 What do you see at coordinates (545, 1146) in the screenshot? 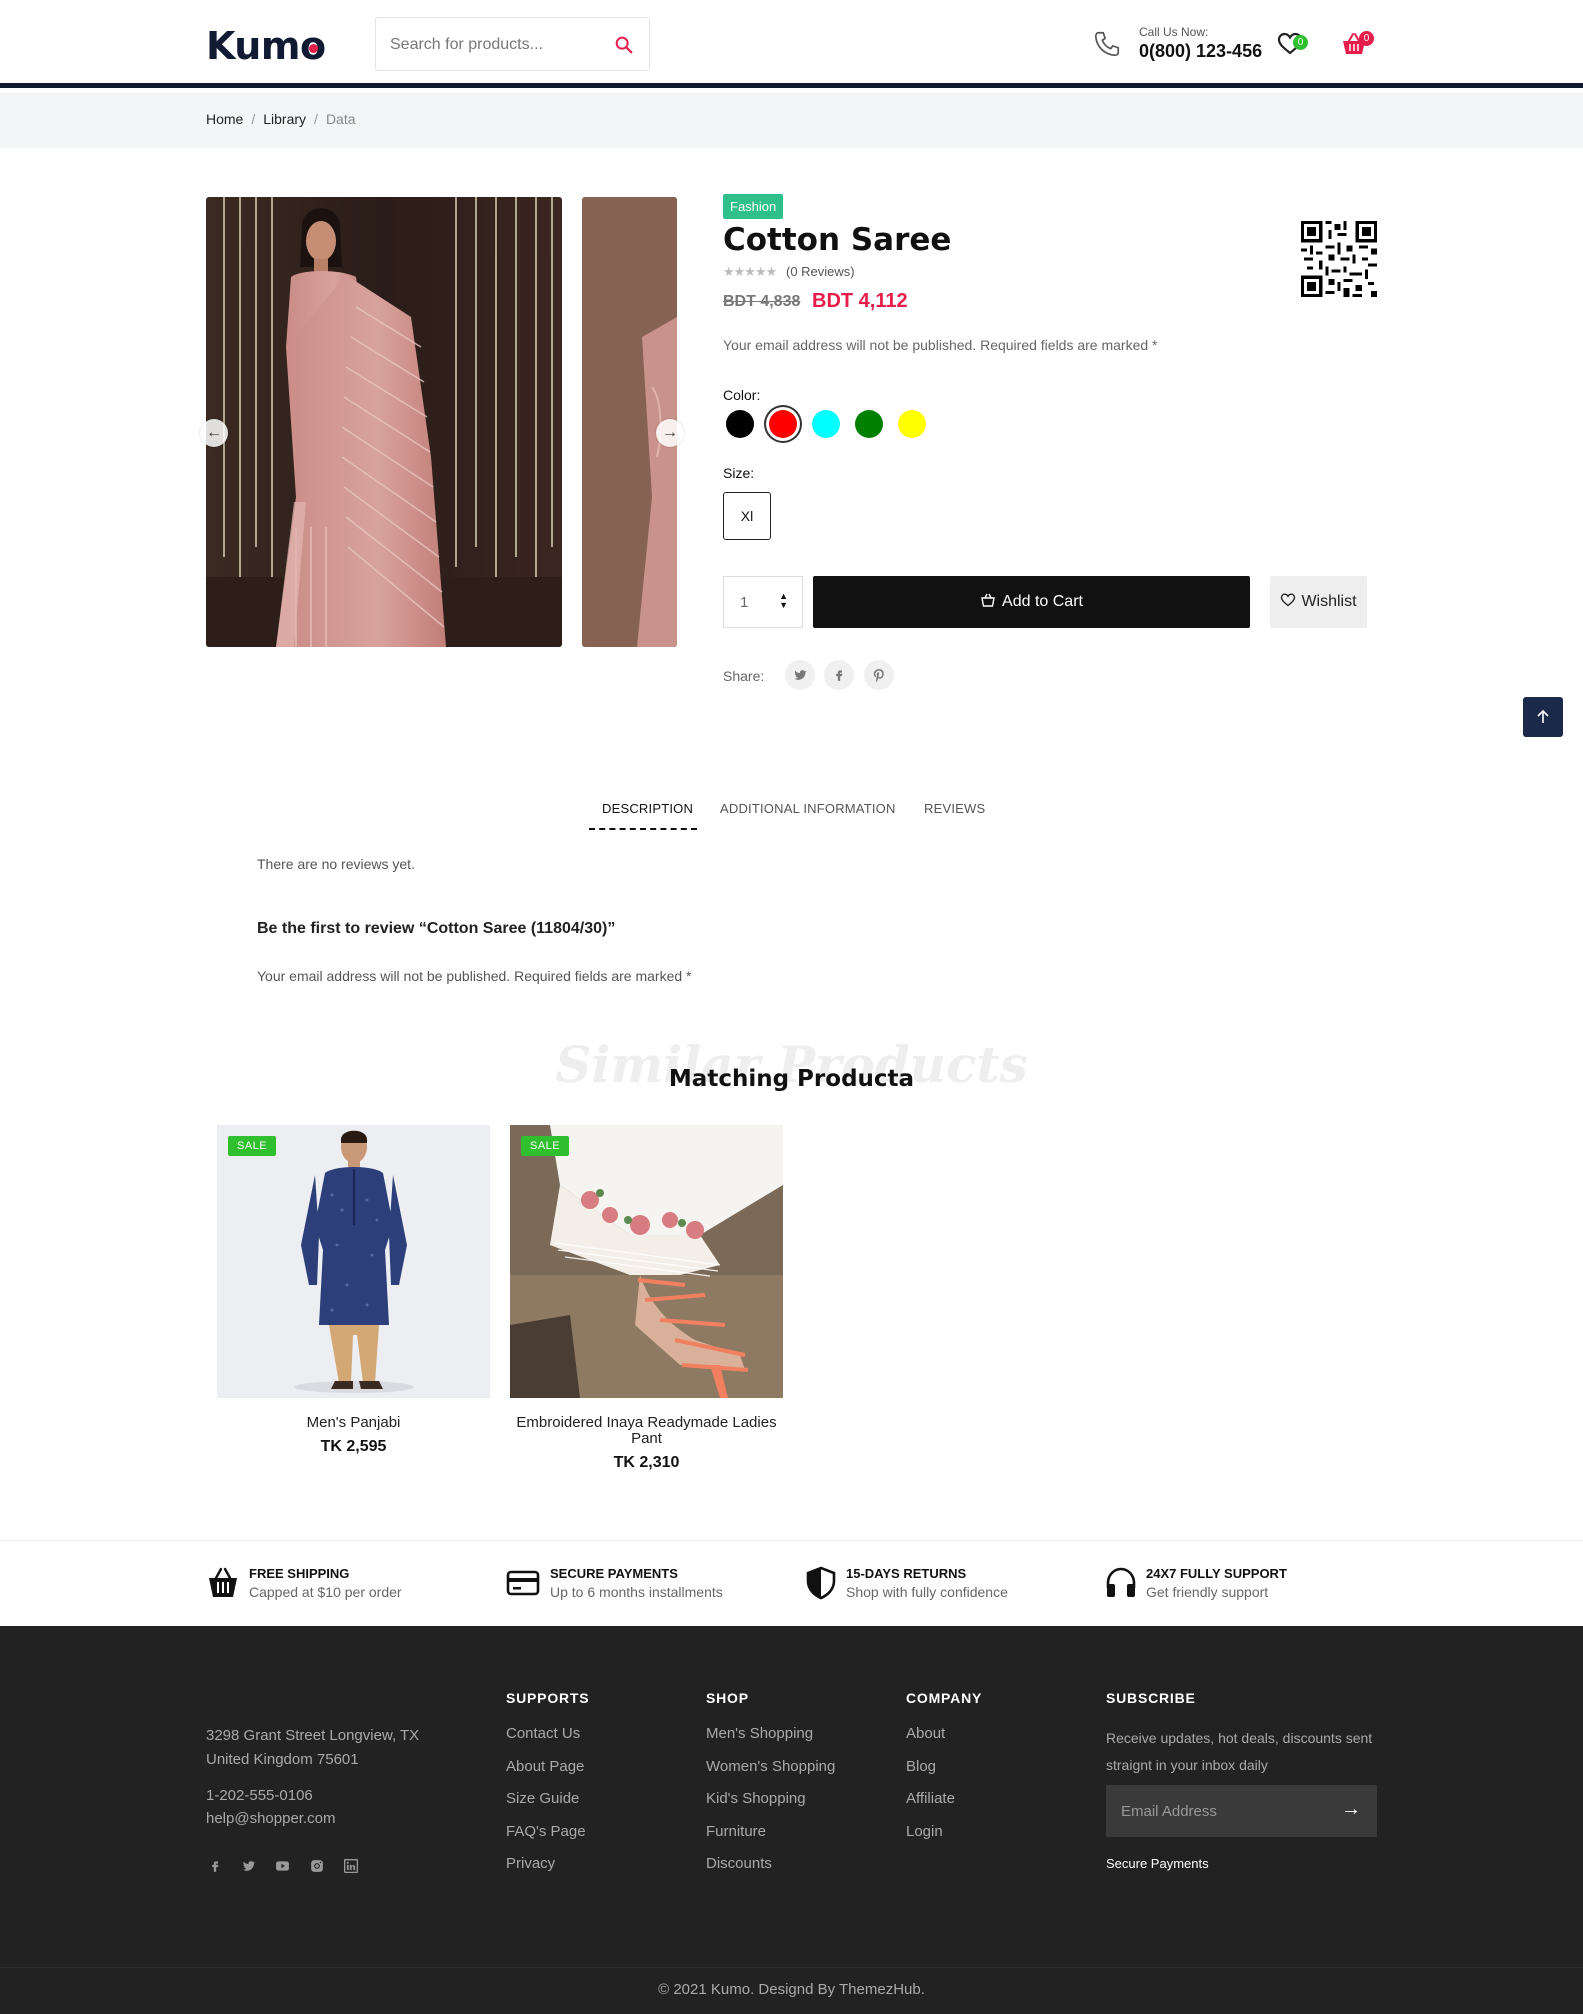
I see `sale-badge: SALE` at bounding box center [545, 1146].